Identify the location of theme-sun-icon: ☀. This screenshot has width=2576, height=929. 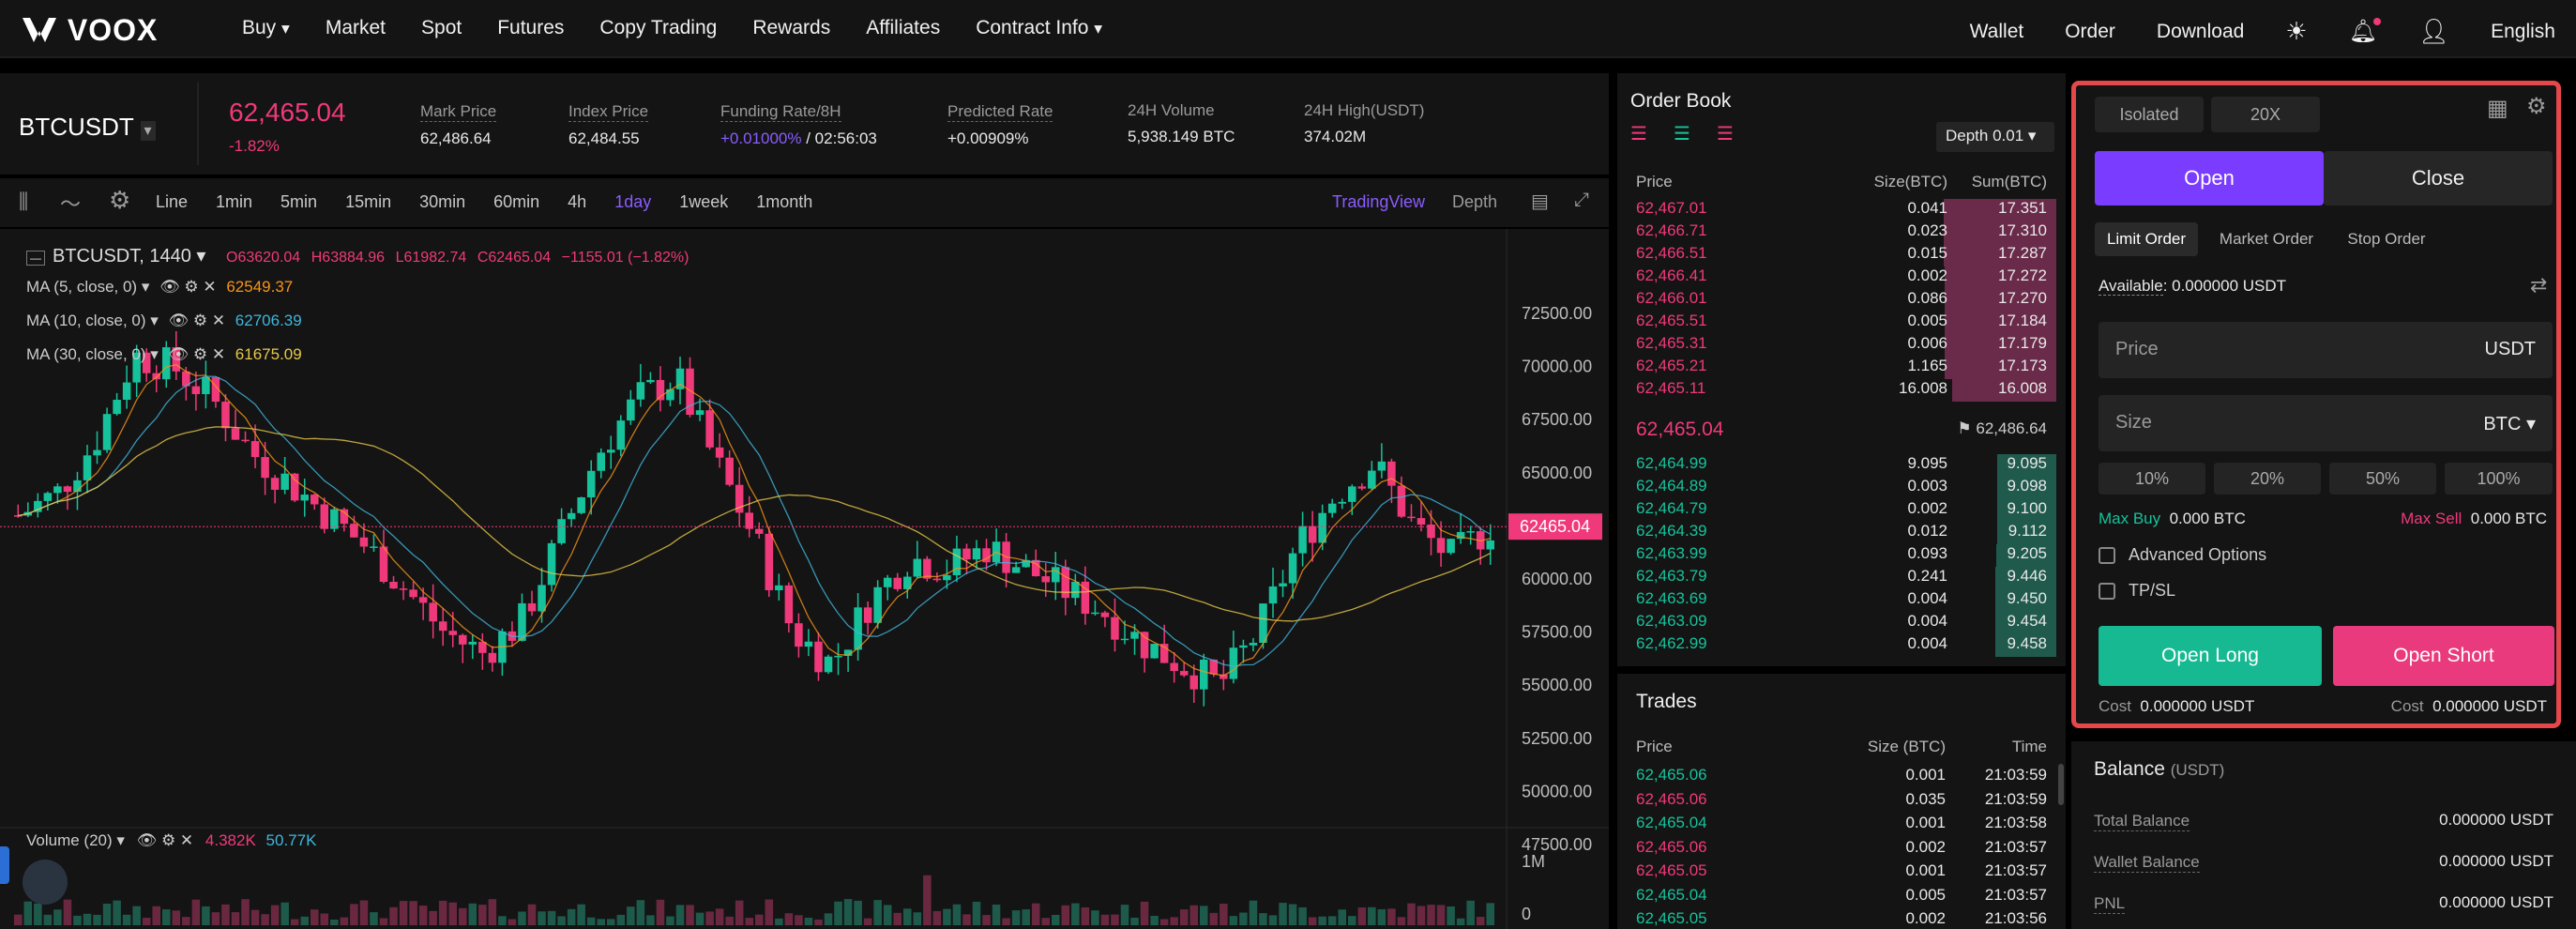
(2296, 31).